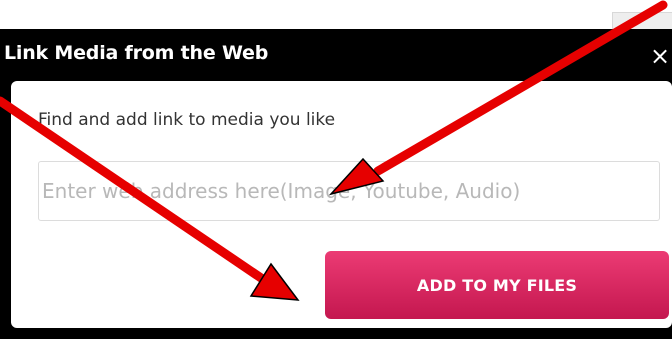 The width and height of the screenshot is (672, 339). I want to click on add-to-my-files-button: ADD TO MY FILES, so click(497, 285).